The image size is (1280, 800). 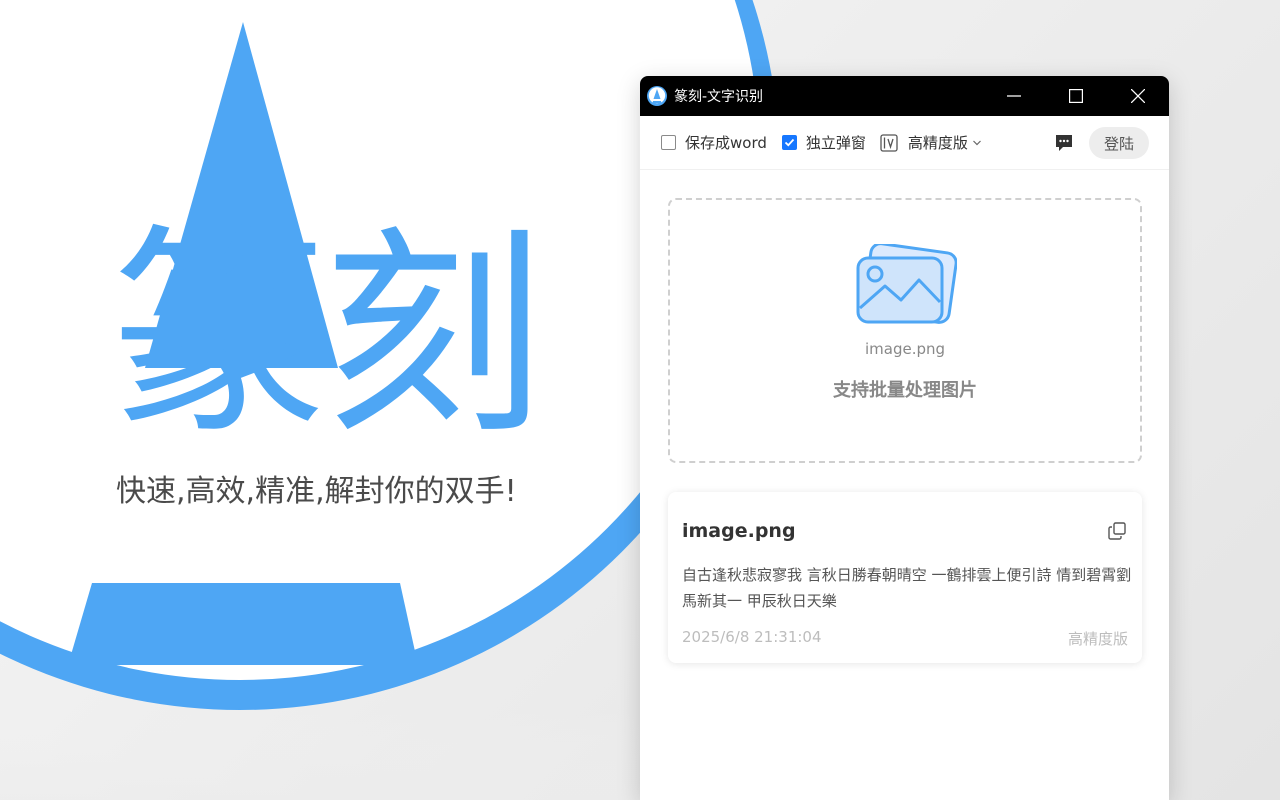 I want to click on image-icon, so click(x=906, y=284).